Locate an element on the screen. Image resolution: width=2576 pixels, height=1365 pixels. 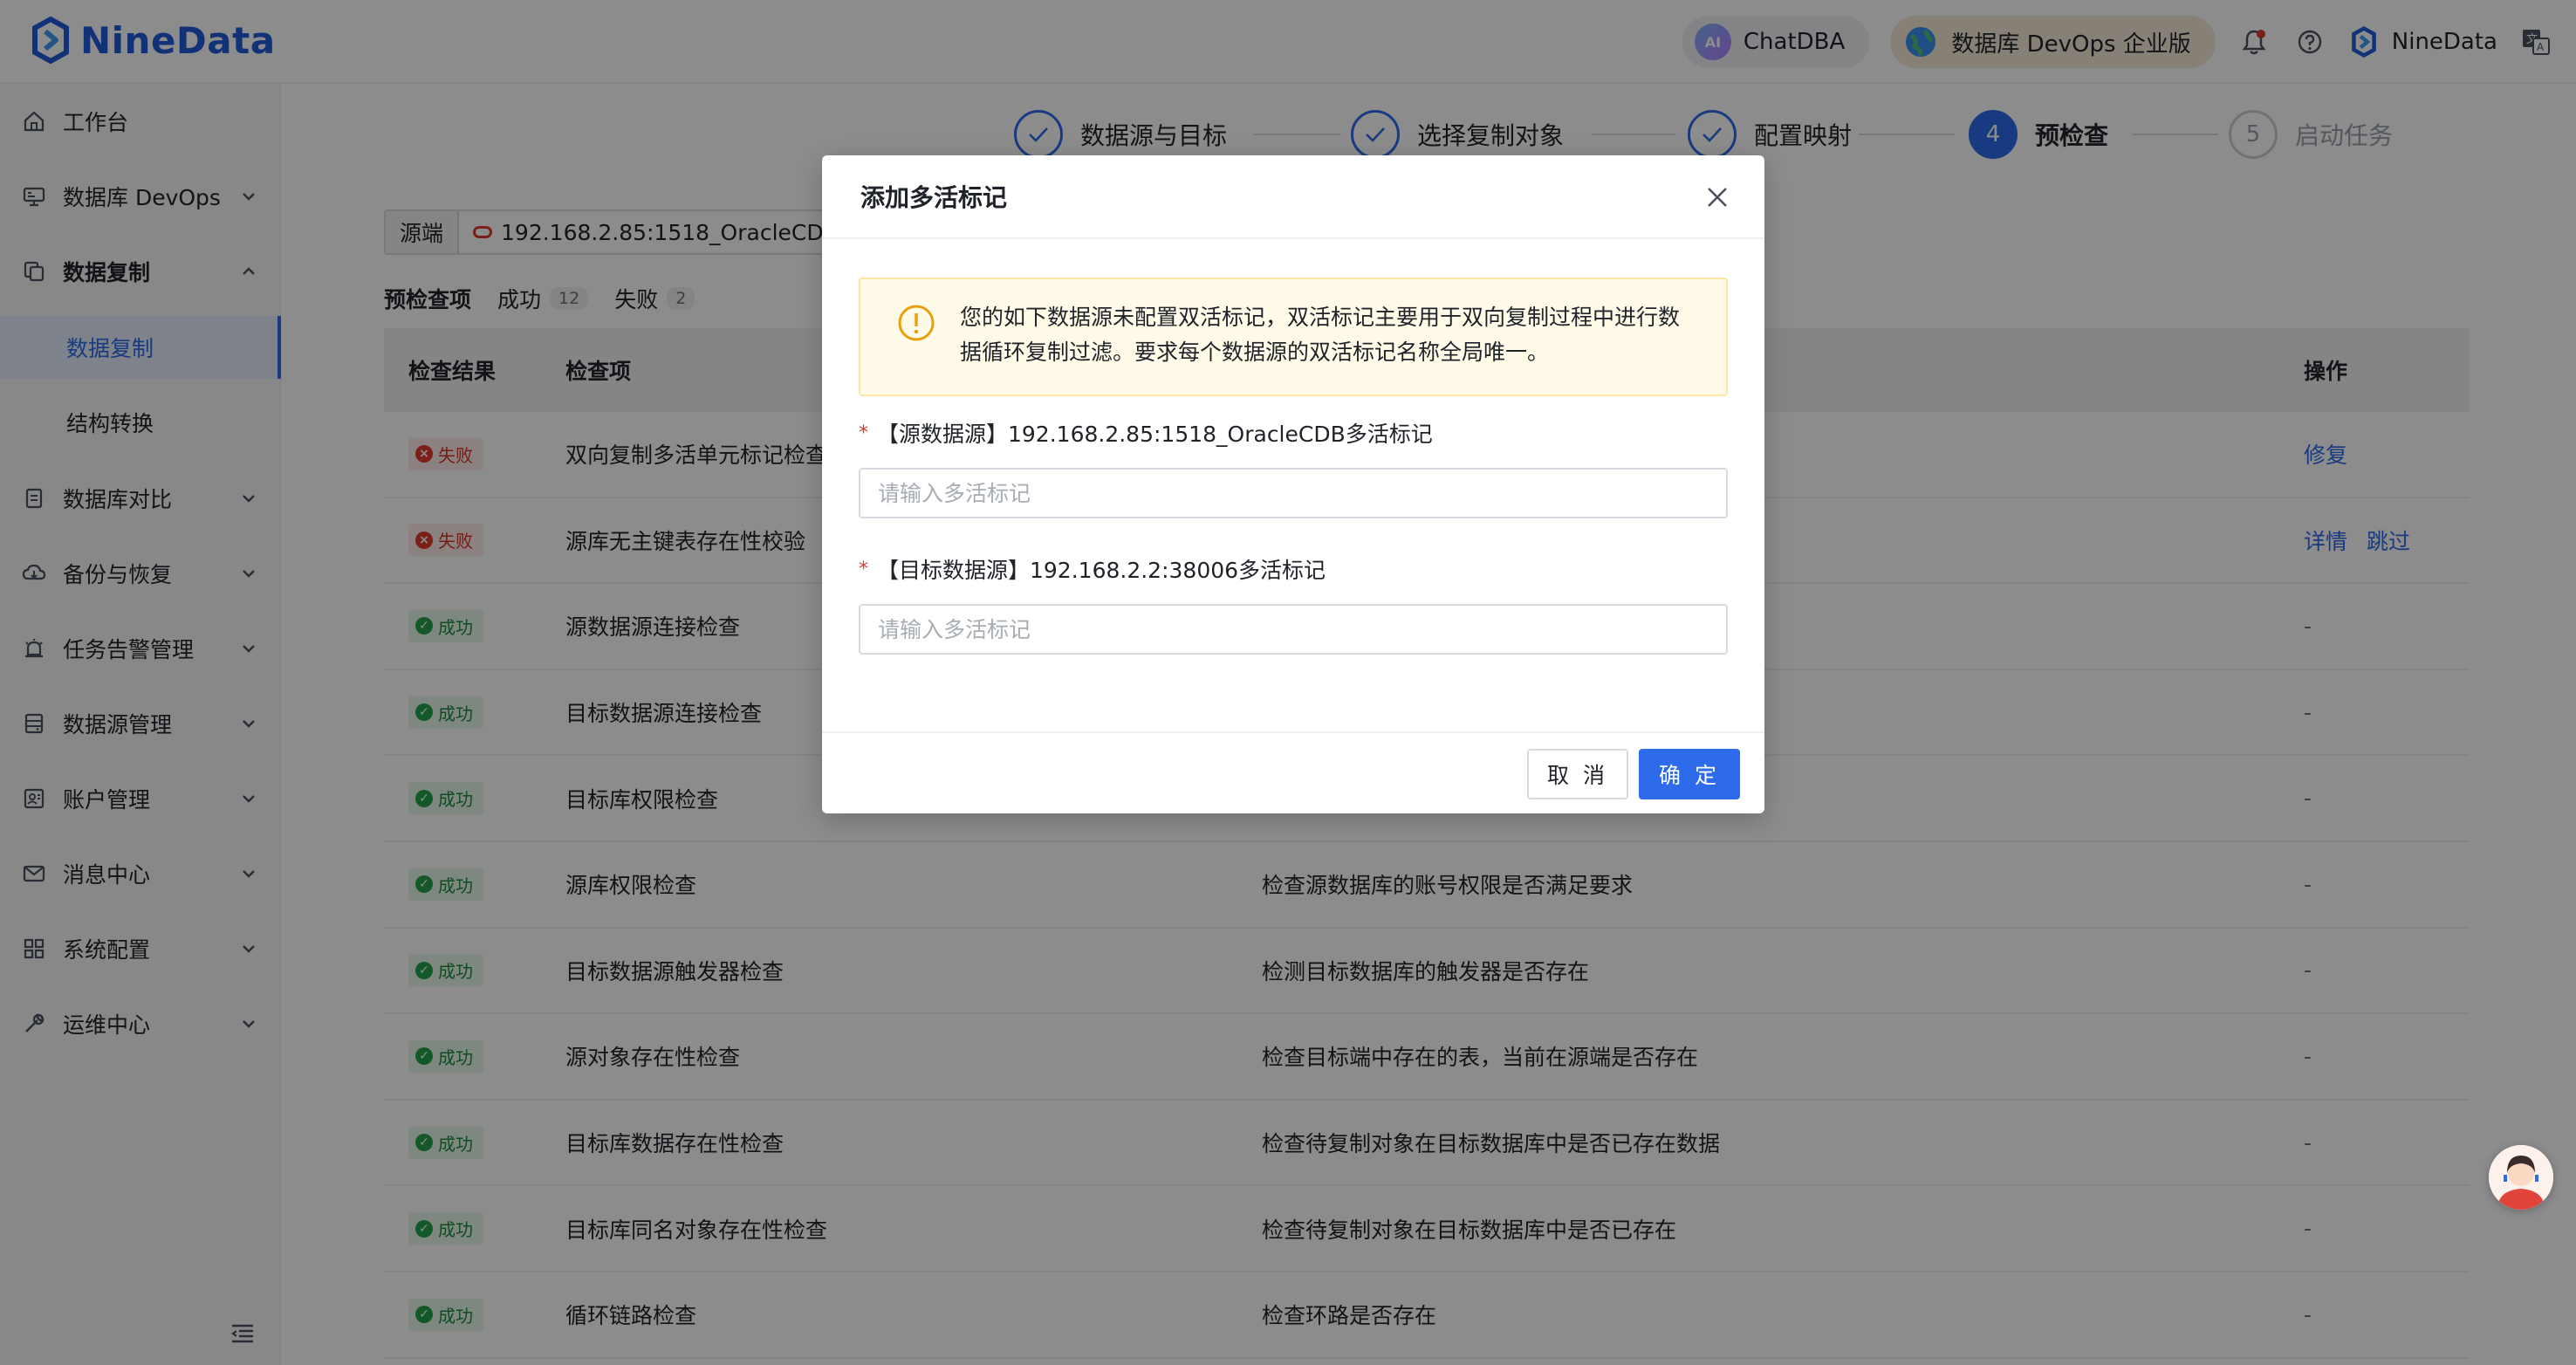
confirm-button: 确 定 is located at coordinates (1689, 774).